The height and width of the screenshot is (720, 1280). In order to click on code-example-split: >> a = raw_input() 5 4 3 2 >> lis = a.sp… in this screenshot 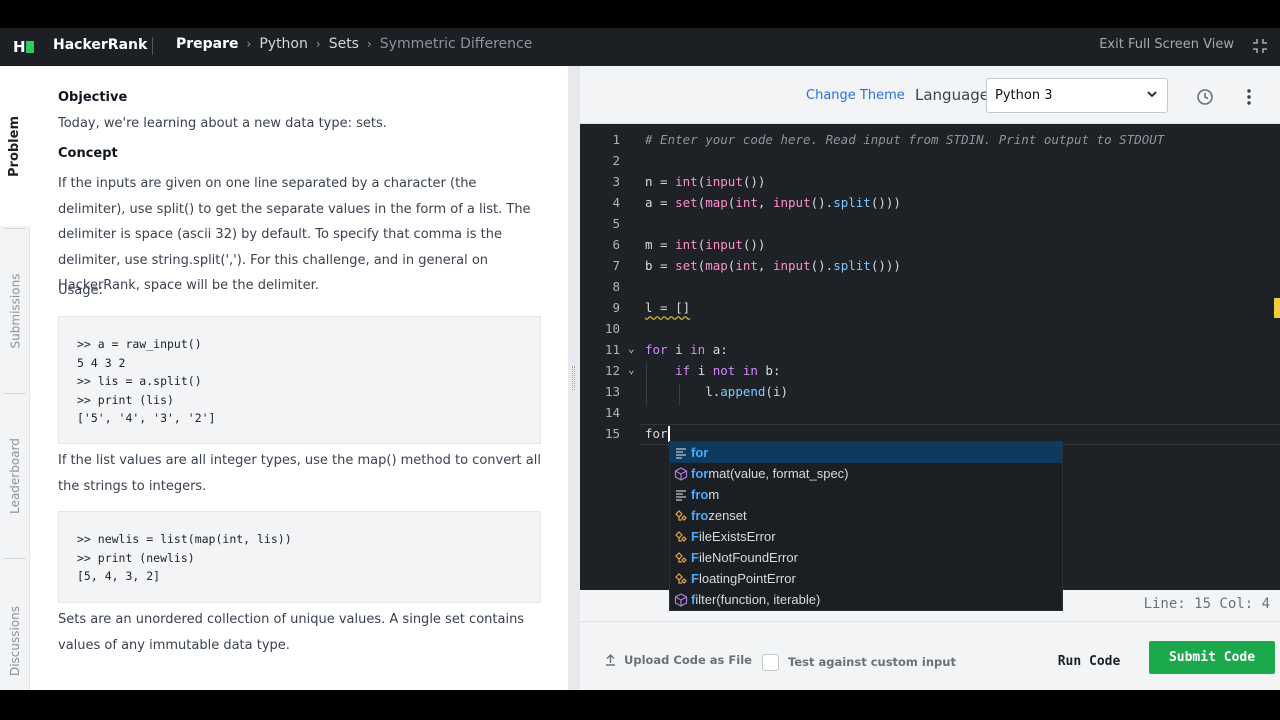, I will do `click(299, 380)`.